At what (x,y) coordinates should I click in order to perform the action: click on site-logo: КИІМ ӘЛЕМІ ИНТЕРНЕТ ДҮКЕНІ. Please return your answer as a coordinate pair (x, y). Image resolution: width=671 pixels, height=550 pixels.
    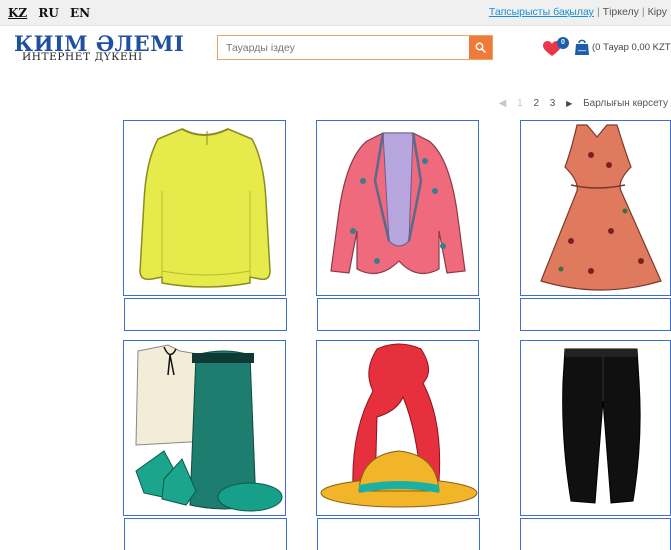
    Looking at the image, I should click on (99, 50).